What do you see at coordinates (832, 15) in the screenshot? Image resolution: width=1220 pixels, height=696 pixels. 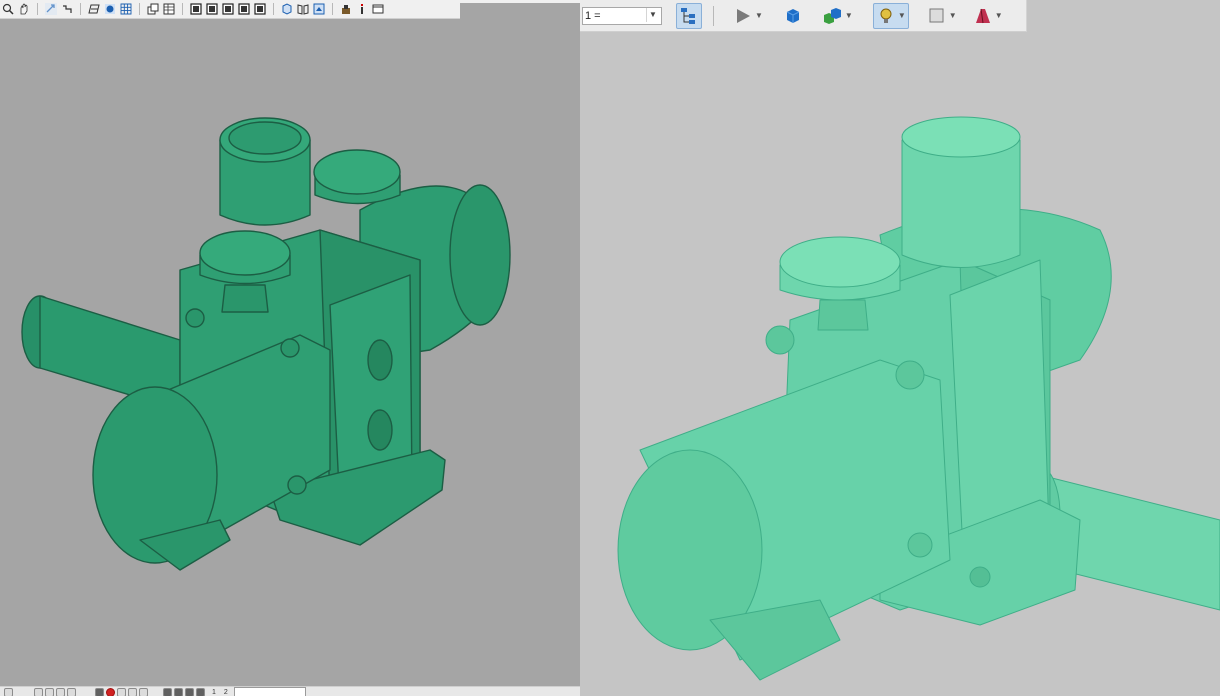 I see `cube-group-icon` at bounding box center [832, 15].